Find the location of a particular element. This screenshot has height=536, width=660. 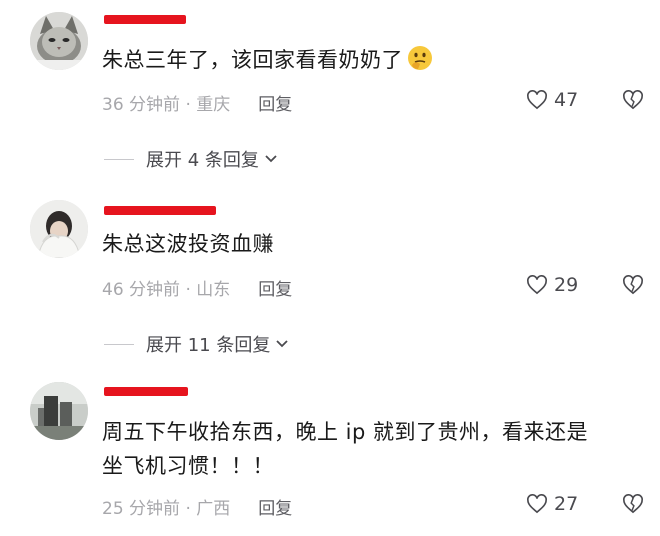

thinking-face-emoji is located at coordinates (420, 63).